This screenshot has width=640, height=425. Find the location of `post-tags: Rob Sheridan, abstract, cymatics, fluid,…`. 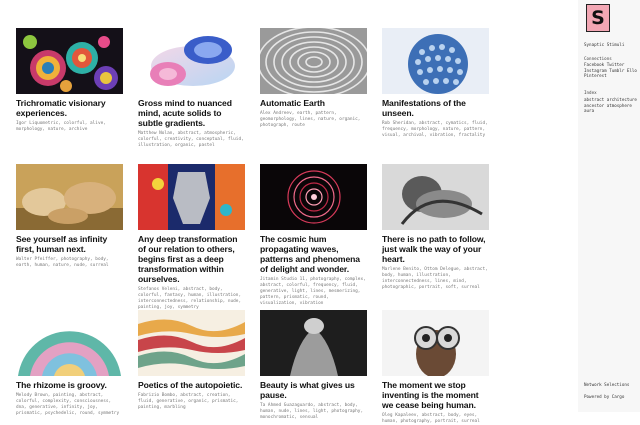

post-tags: Rob Sheridan, abstract, cymatics, fluid,… is located at coordinates (435, 129).